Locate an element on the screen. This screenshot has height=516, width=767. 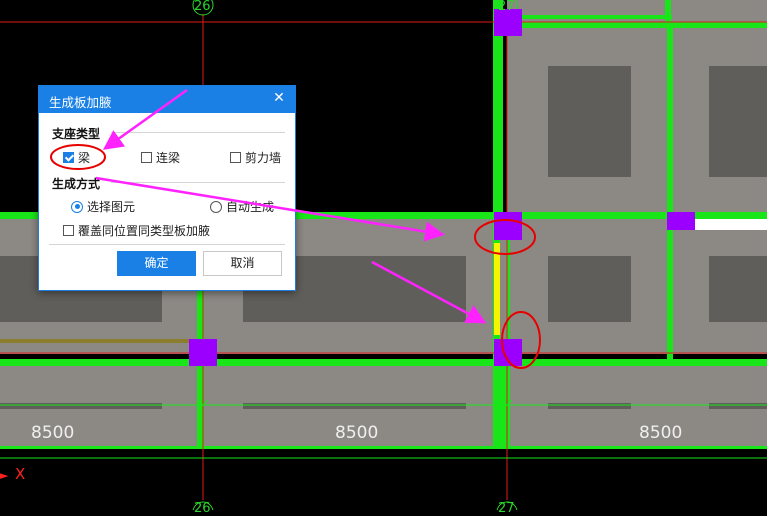
select-element-option: 选择图元 is located at coordinates (103, 206).